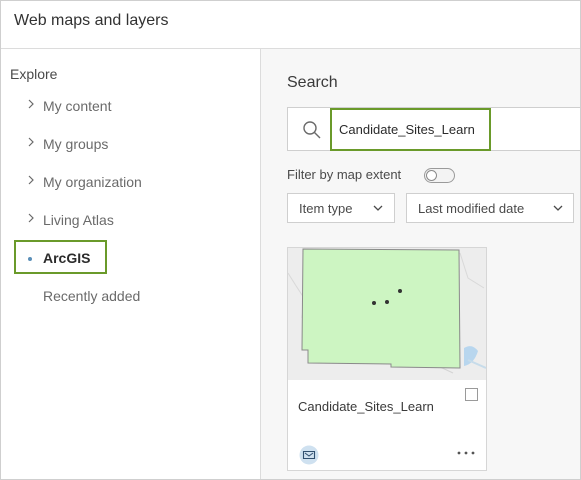  Describe the element at coordinates (407, 129) in the screenshot. I see `search-input-value: Candidate_Sites_Learn` at that location.